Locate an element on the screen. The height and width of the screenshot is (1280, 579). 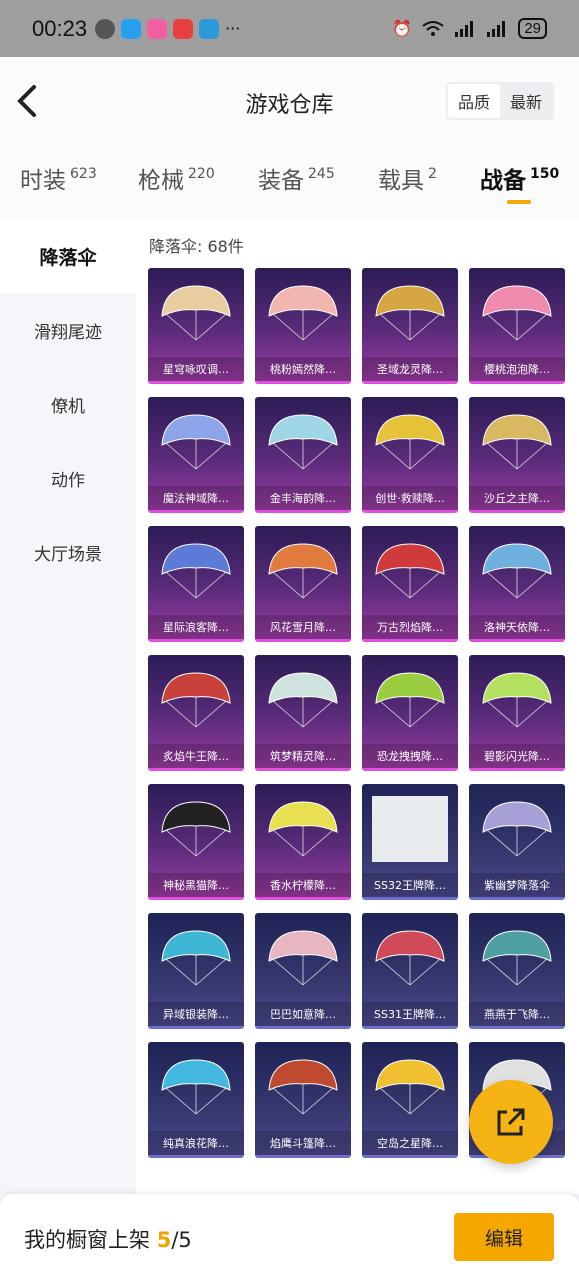
item-card: 紫幽梦降落伞 is located at coordinates (517, 842).